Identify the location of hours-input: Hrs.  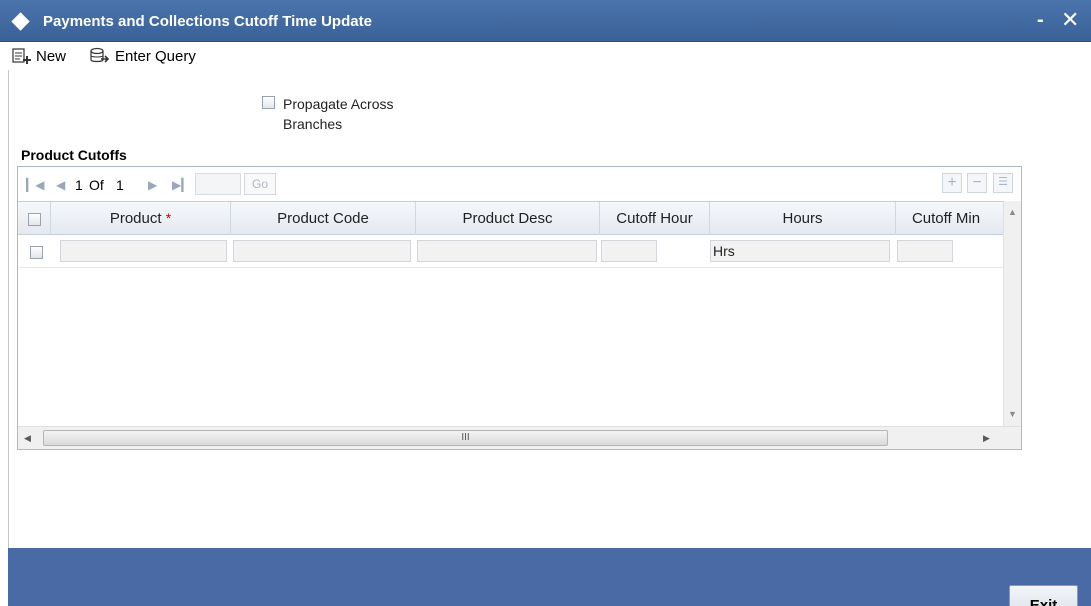
(800, 251).